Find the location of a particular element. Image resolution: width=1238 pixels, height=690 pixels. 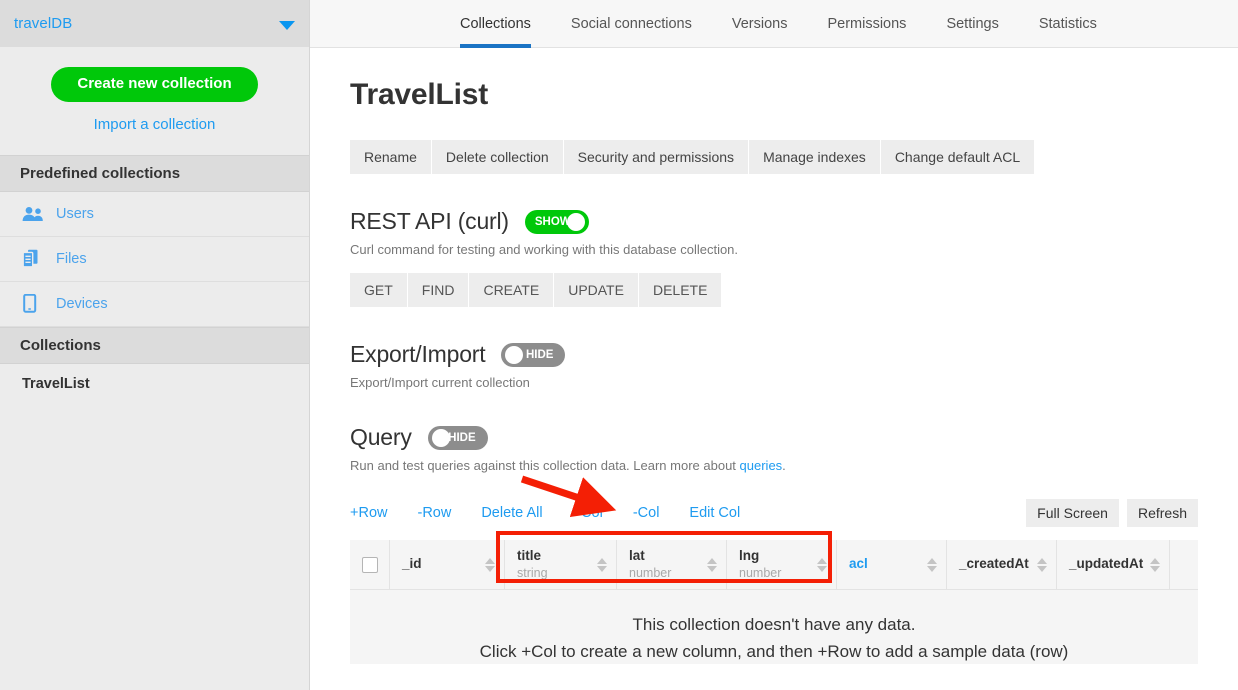

tab-label: Settings is located at coordinates (972, 24).